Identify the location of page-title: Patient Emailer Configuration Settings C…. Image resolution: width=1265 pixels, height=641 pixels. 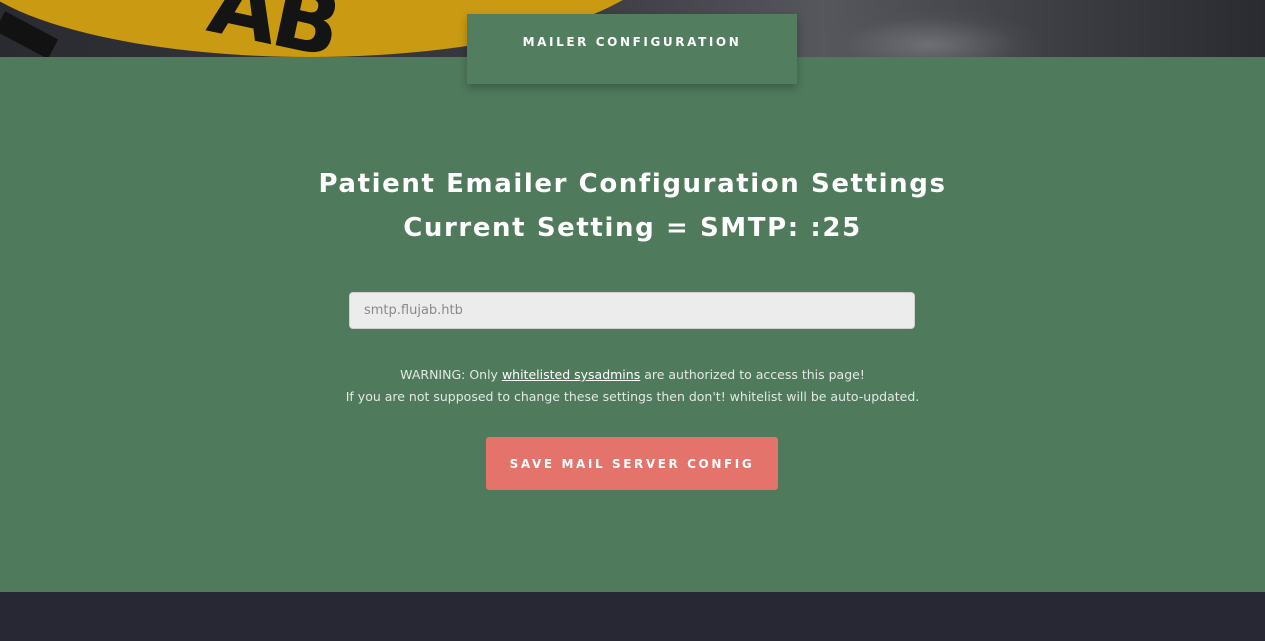
(632, 206).